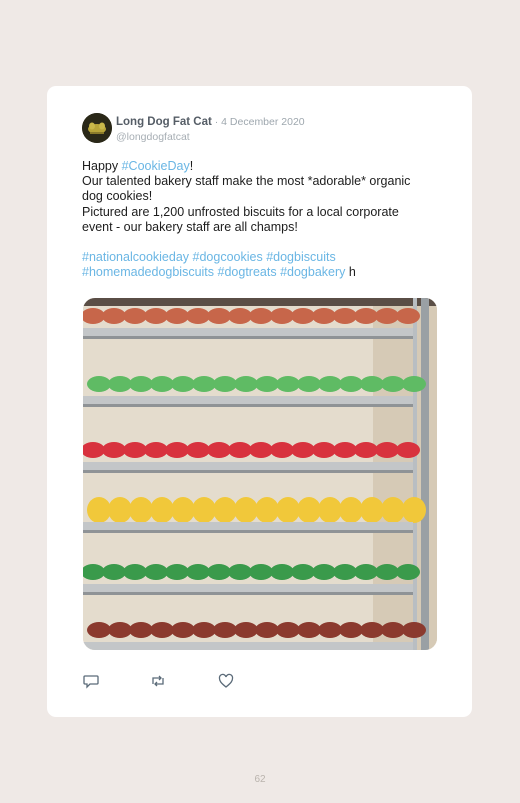 Image resolution: width=520 pixels, height=803 pixels. Describe the element at coordinates (312, 272) in the screenshot. I see `hashtag-link: #dogbakery` at that location.